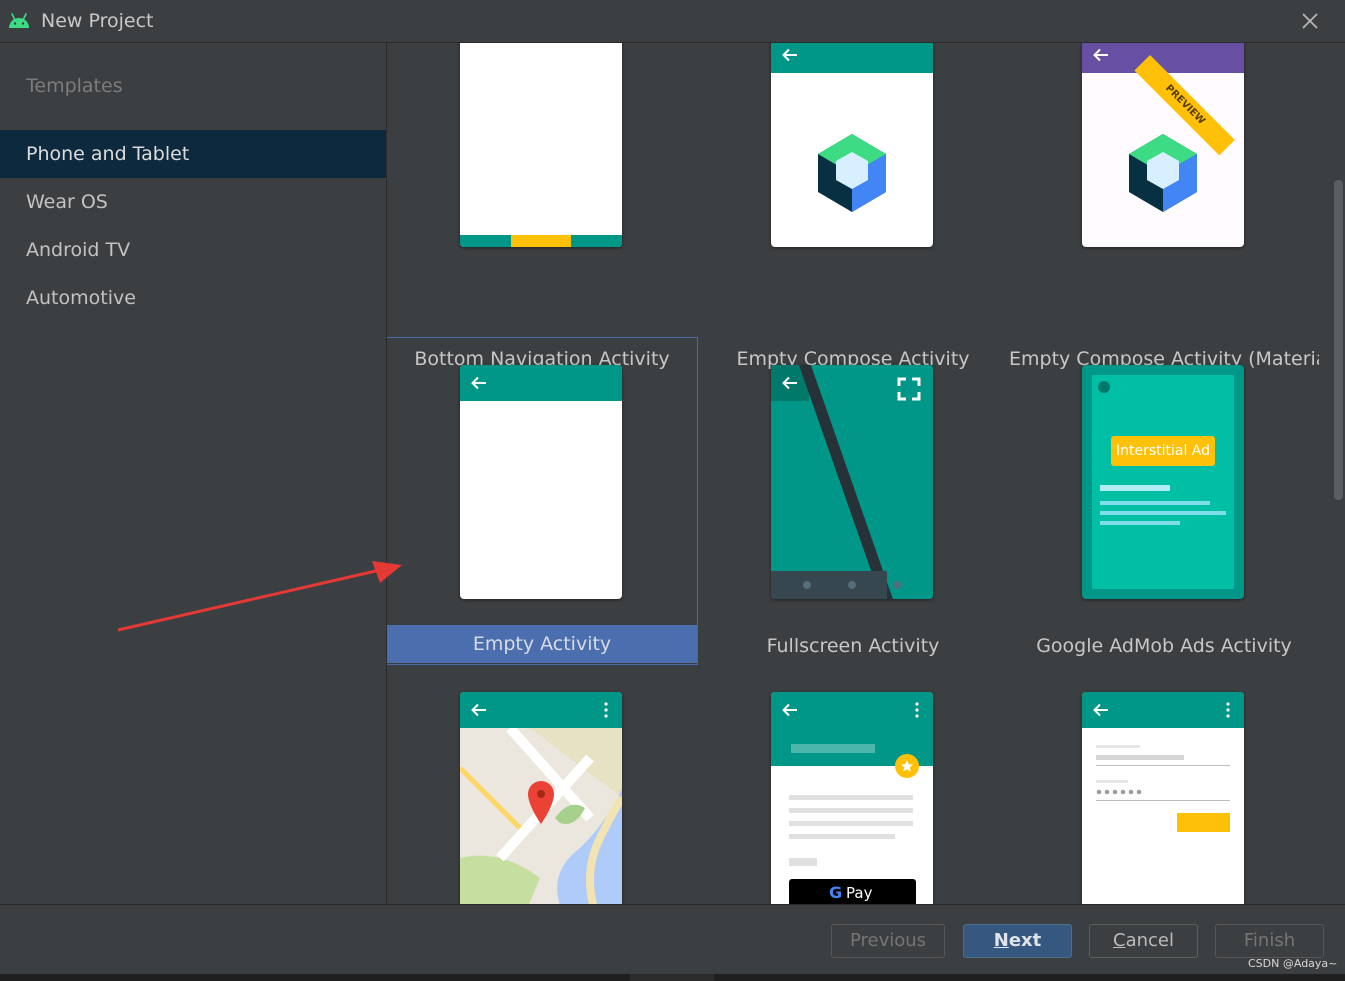 The width and height of the screenshot is (1345, 981). Describe the element at coordinates (1143, 941) in the screenshot. I see `cancel-button: Cancel` at that location.